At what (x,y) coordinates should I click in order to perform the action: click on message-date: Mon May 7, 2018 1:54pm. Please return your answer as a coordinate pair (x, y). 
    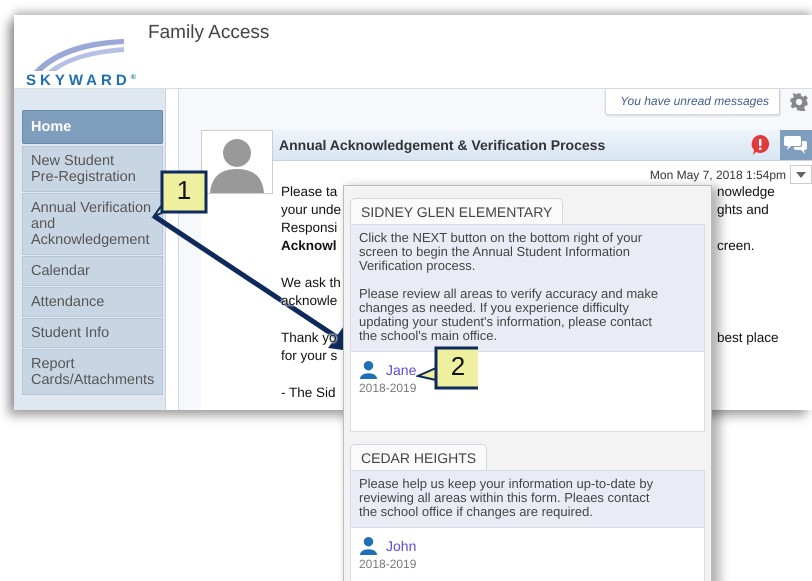
    Looking at the image, I should click on (718, 174).